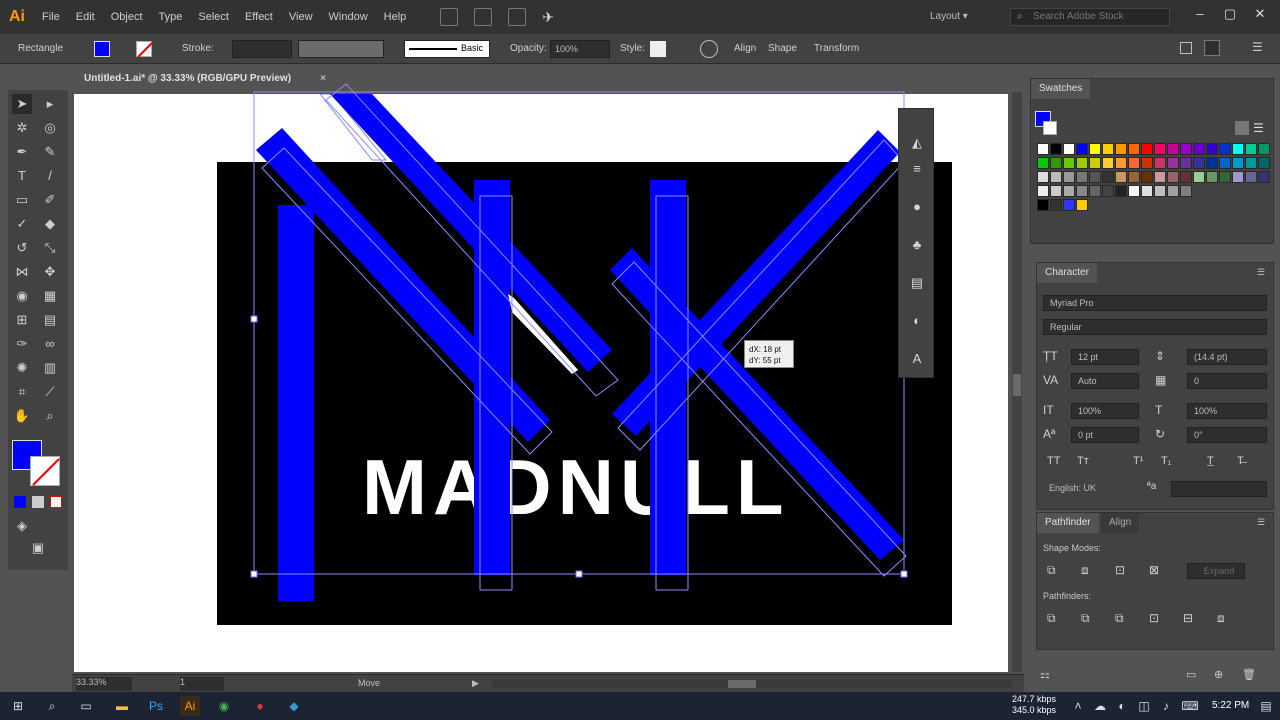  What do you see at coordinates (1227, 381) in the screenshot?
I see `tracking-field: 0` at bounding box center [1227, 381].